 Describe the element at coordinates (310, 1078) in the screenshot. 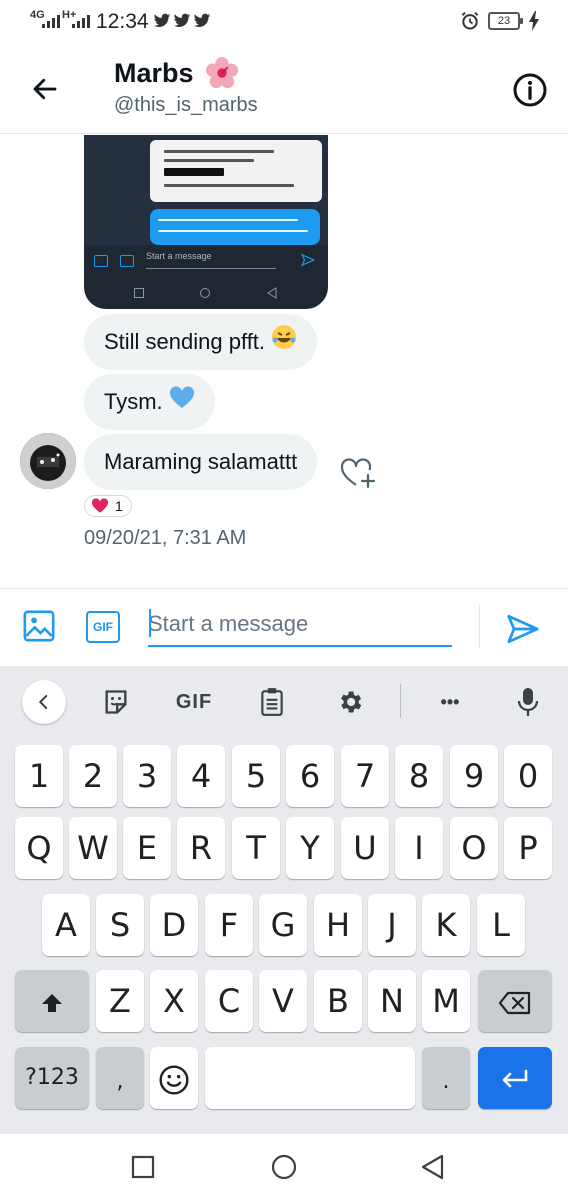

I see `space-key` at that location.